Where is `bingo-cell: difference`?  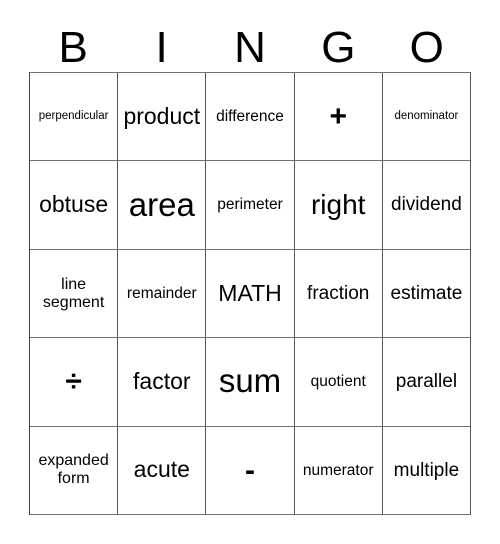
bingo-cell: difference is located at coordinates (250, 117).